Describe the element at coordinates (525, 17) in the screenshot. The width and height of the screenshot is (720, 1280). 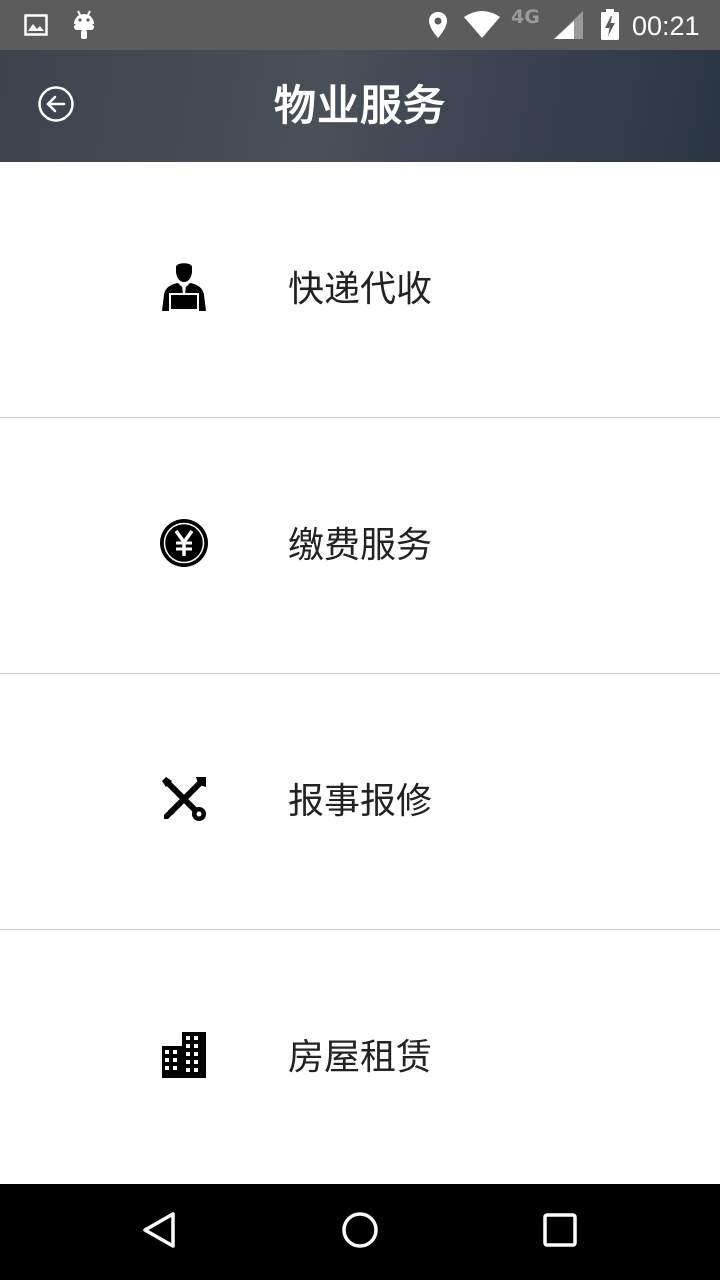
I see `network-type-label: 4G` at that location.